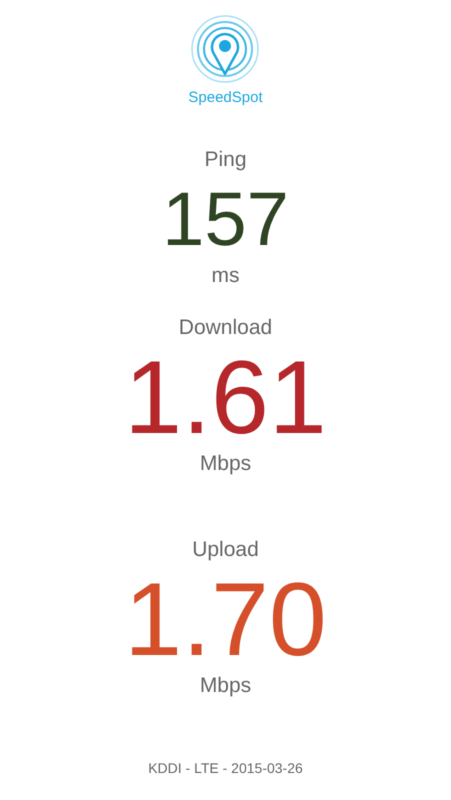 Image resolution: width=451 pixels, height=800 pixels. I want to click on location-pin-icon, so click(225, 49).